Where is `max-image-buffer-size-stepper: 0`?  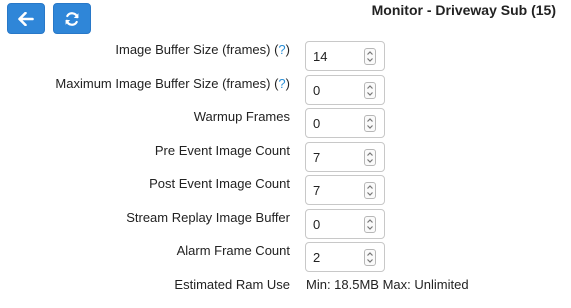 max-image-buffer-size-stepper: 0 is located at coordinates (345, 90).